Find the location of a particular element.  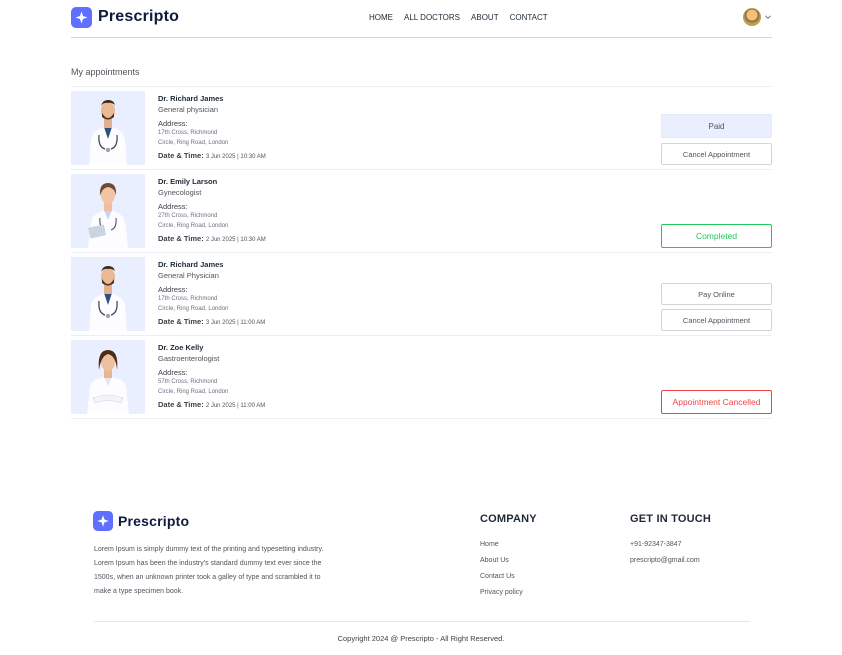

doctor-speciality: Gastroenterologist is located at coordinates (189, 358).